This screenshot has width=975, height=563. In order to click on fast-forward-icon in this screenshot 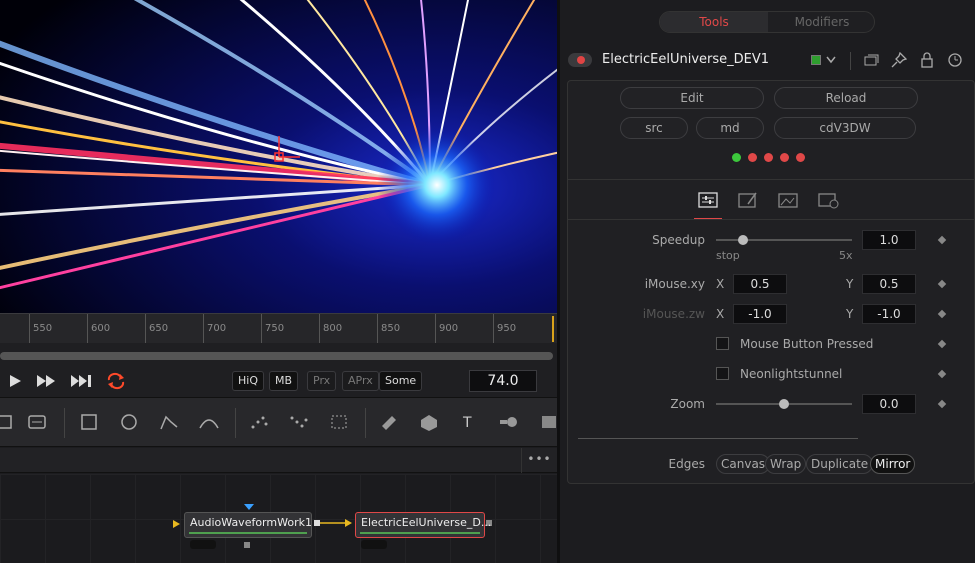, I will do `click(47, 381)`.